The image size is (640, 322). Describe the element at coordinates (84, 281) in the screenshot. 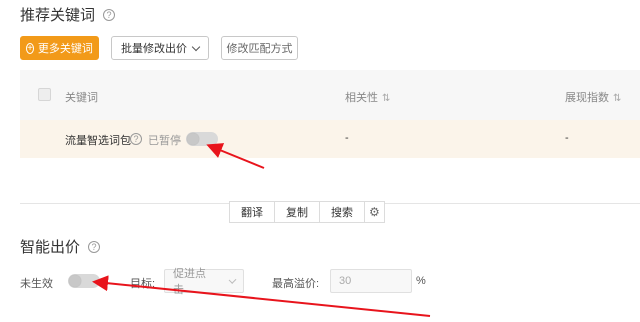

I see `smart-bid-toggle` at that location.